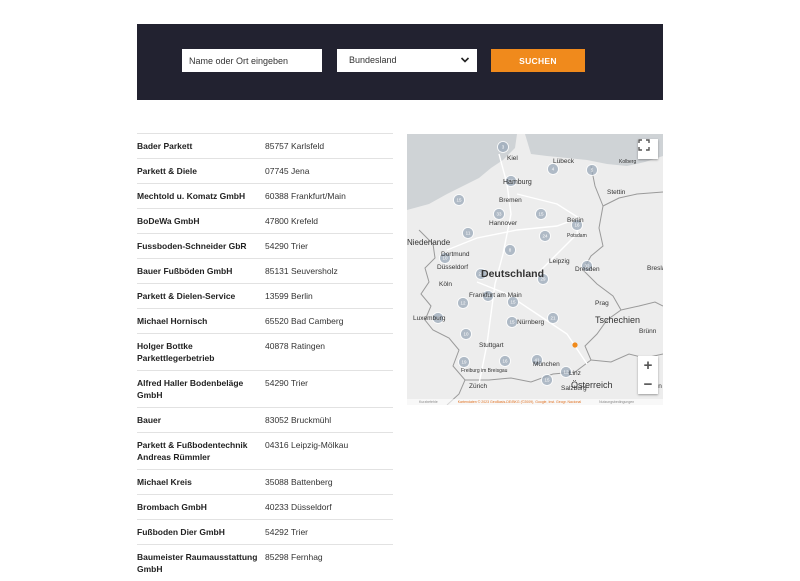 The height and width of the screenshot is (581, 800). Describe the element at coordinates (577, 236) in the screenshot. I see `map-place-label: Potsdam` at that location.